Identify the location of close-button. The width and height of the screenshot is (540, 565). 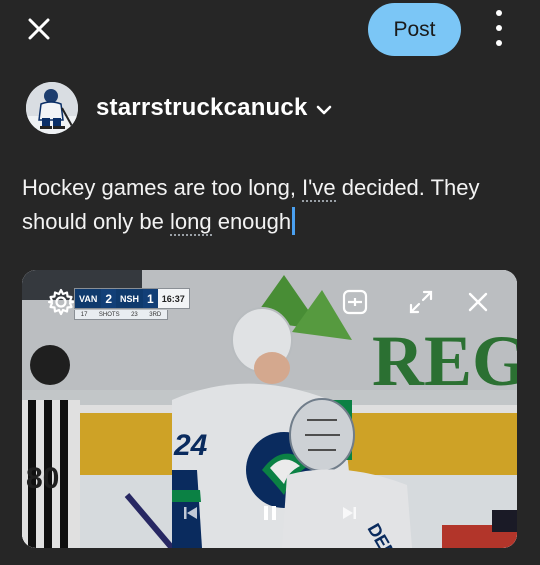
(39, 29).